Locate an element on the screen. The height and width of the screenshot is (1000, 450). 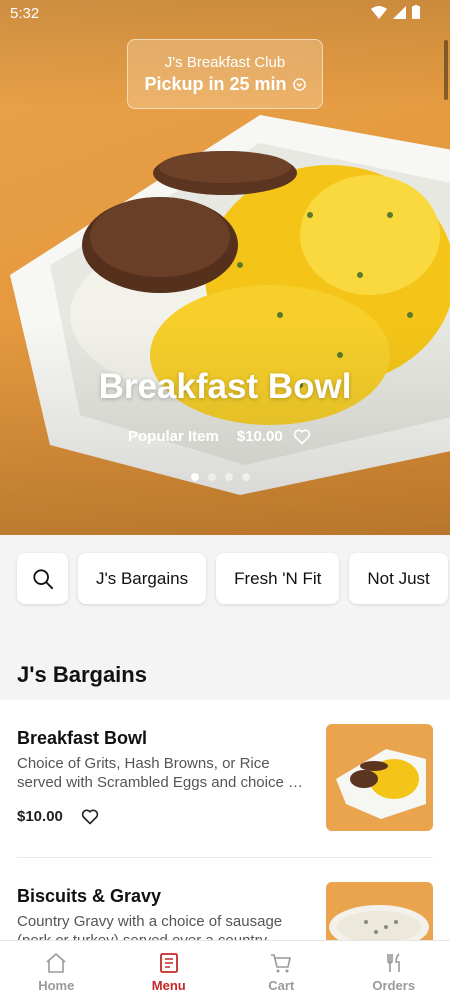
restaurant-name: J's Breakfast Club is located at coordinates (225, 62).